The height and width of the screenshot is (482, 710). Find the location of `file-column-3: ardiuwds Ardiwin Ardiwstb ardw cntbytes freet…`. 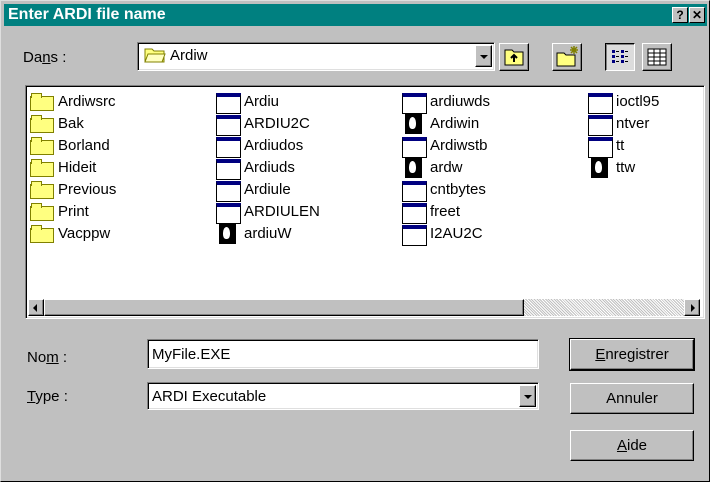

file-column-3: ardiuwds Ardiwin Ardiwstb ardw cntbytes freet… is located at coordinates (446, 168).